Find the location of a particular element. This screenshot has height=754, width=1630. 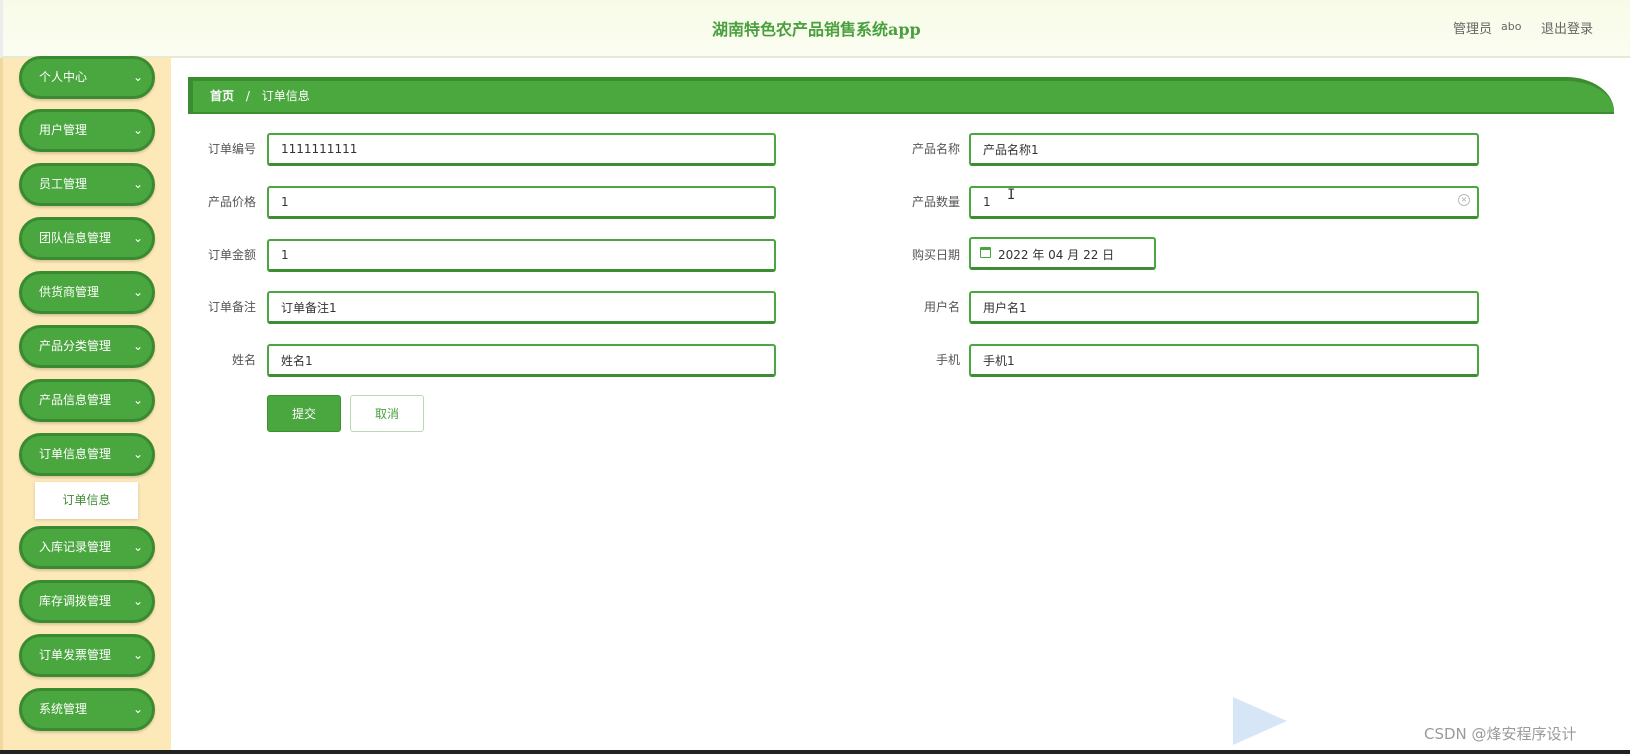

sidebar-item-profile: 个人中心 ⌄ is located at coordinates (87, 77).